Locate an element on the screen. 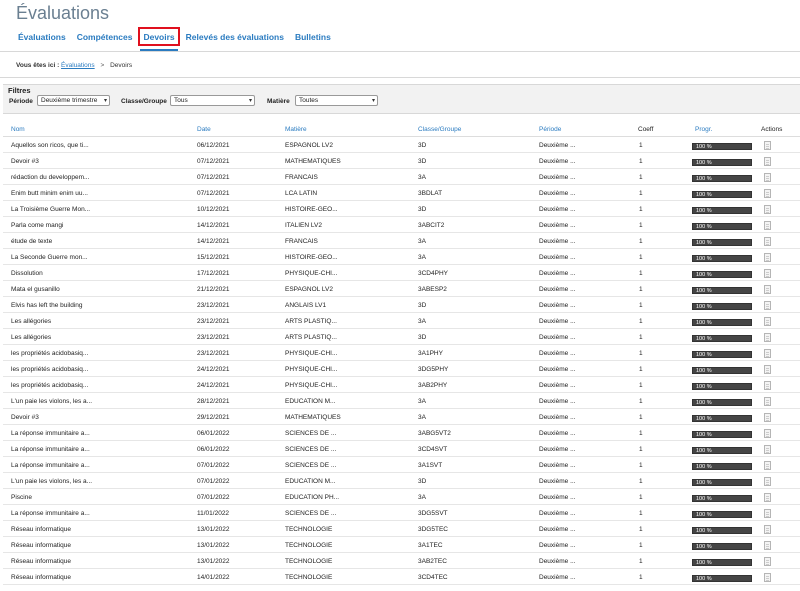 Image resolution: width=800 pixels, height=591 pixels. breadcrumb: Vous êtes ici : Évaluations > Devoirs is located at coordinates (74, 65).